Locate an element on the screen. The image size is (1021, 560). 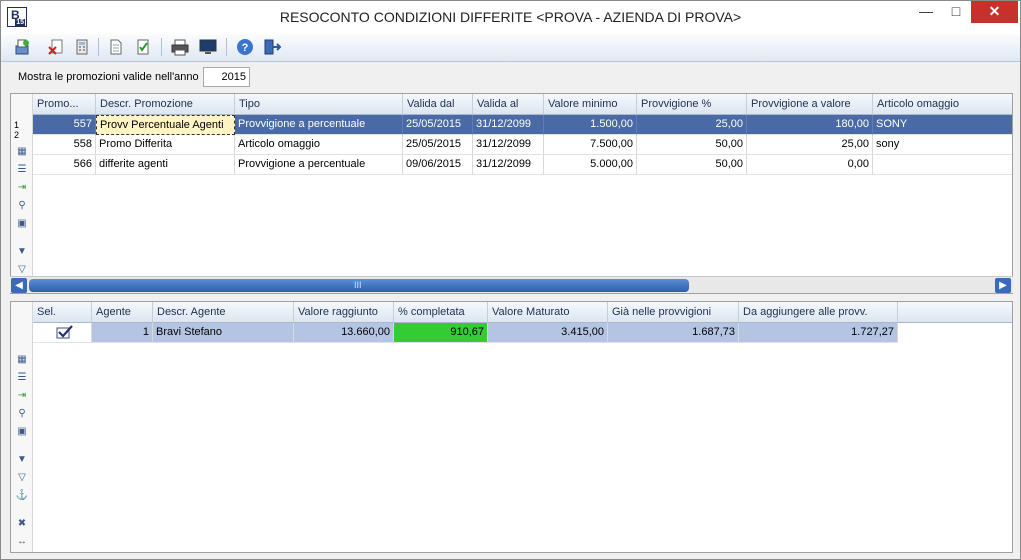
print-icon is located at coordinates (180, 47).